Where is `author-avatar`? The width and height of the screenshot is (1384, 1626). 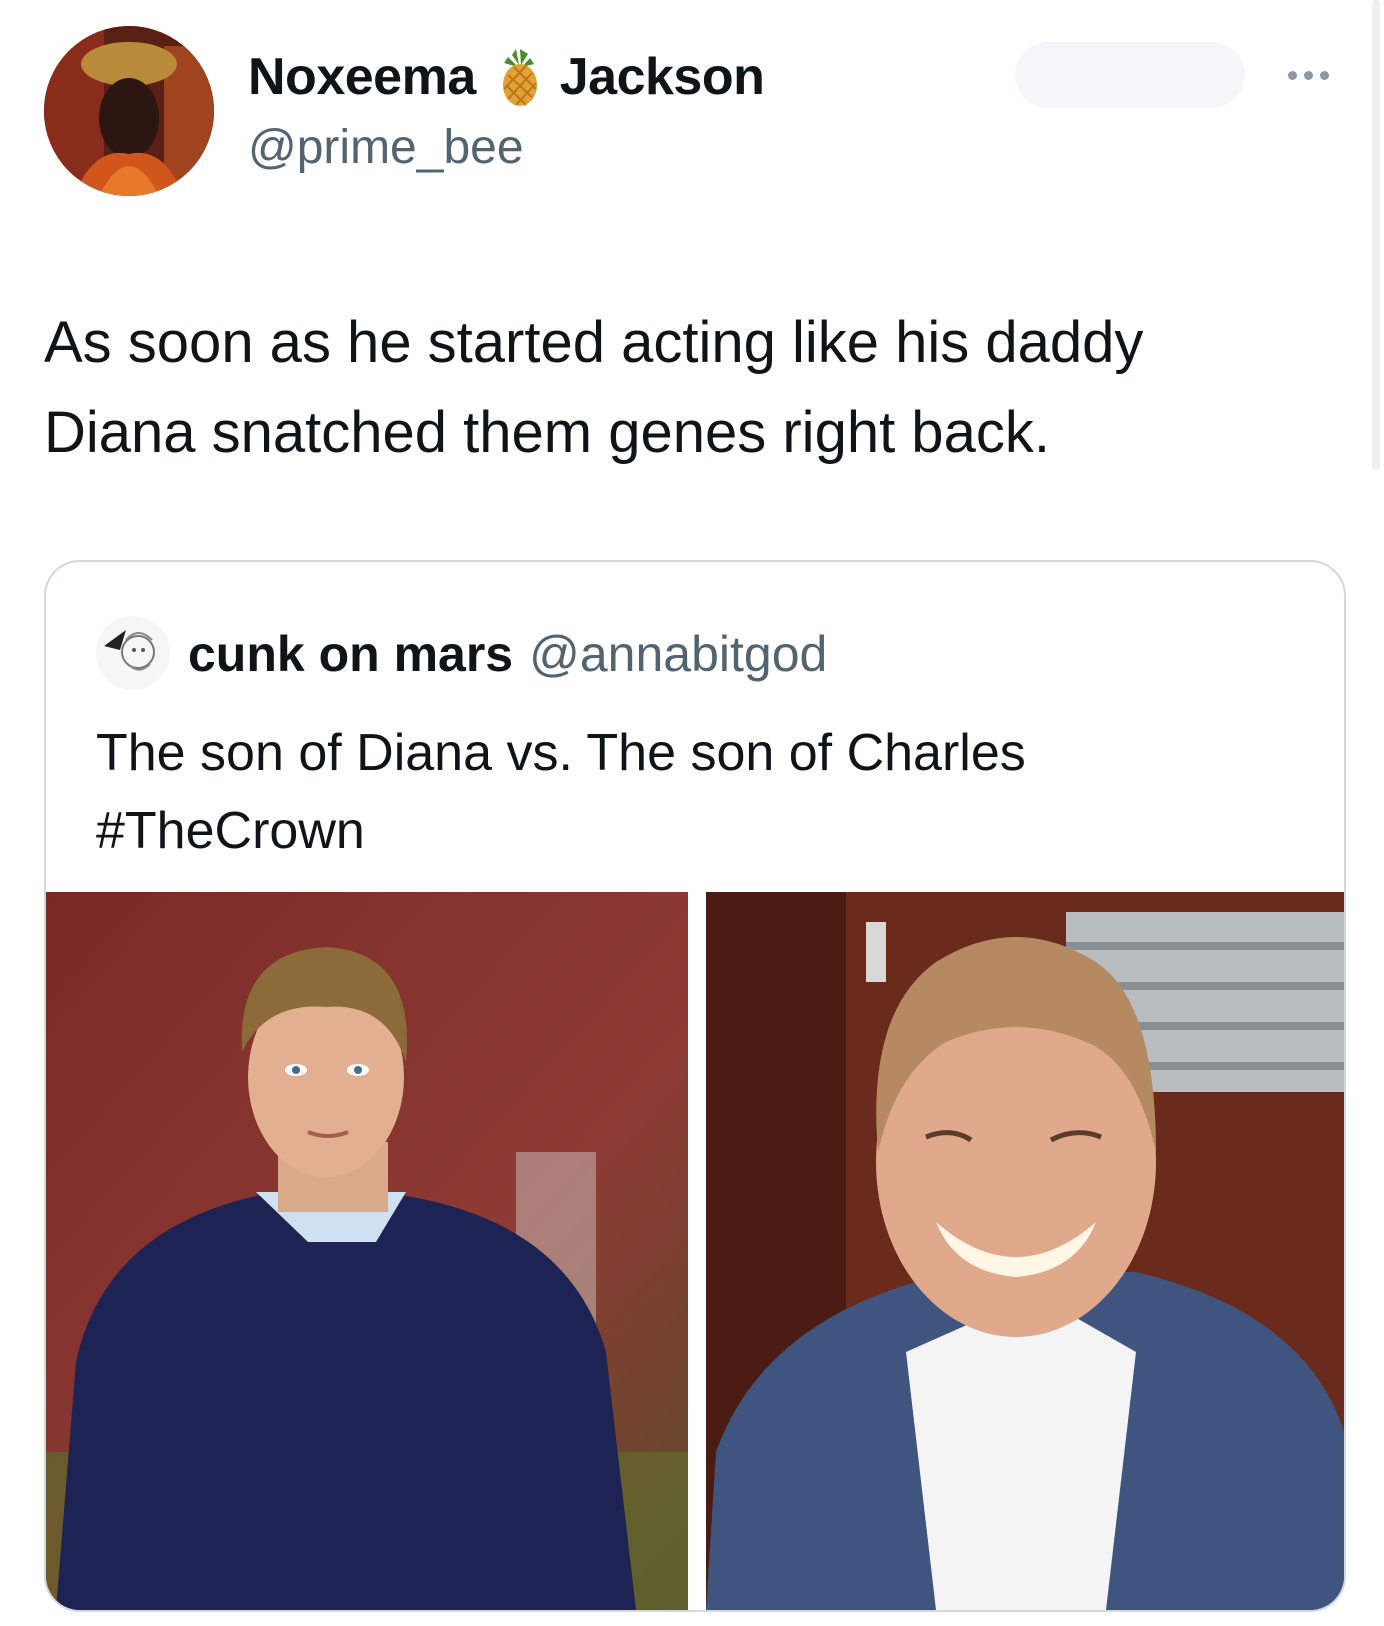 author-avatar is located at coordinates (129, 111).